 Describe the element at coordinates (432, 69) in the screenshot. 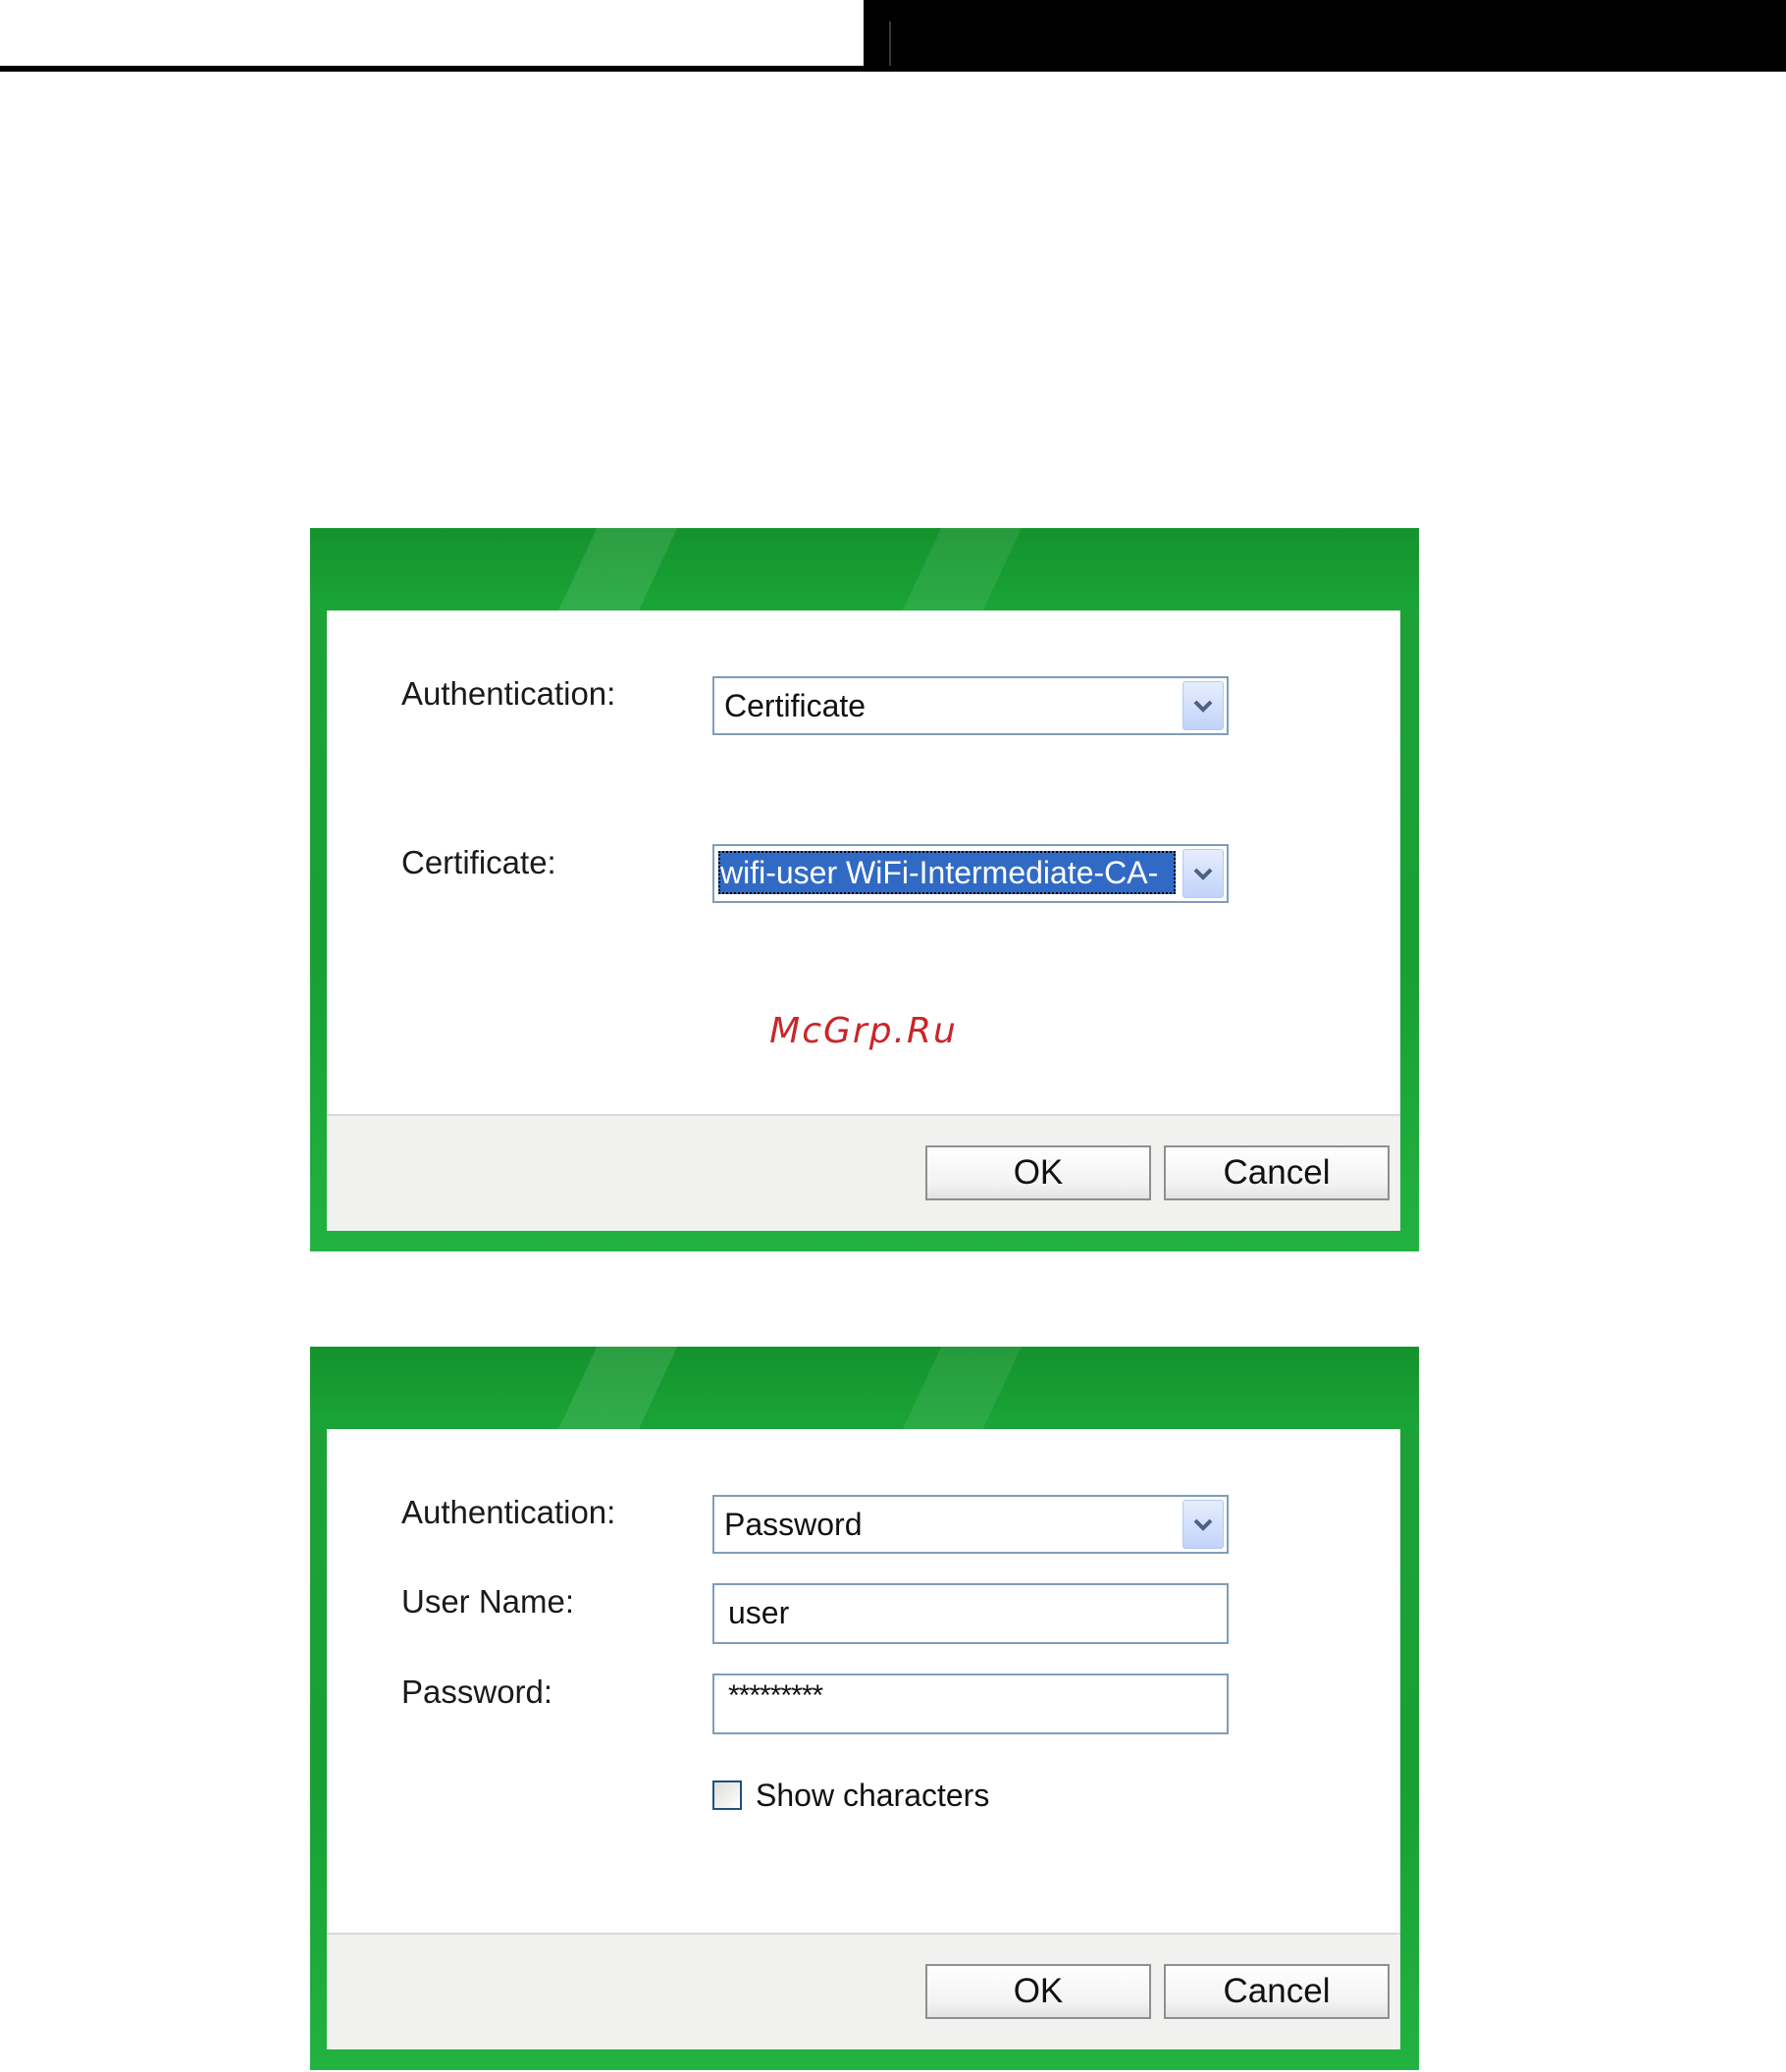

I see `page-header-rule` at that location.